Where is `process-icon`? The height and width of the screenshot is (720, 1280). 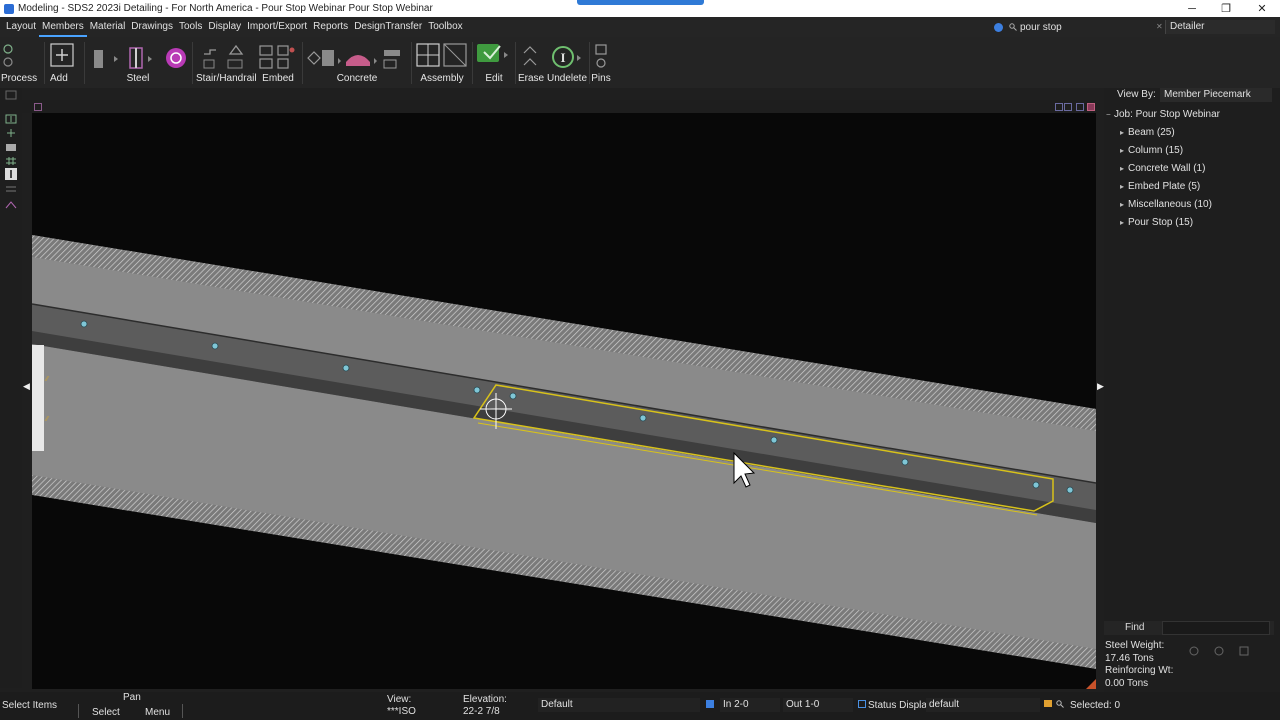
process-icon is located at coordinates (8, 55).